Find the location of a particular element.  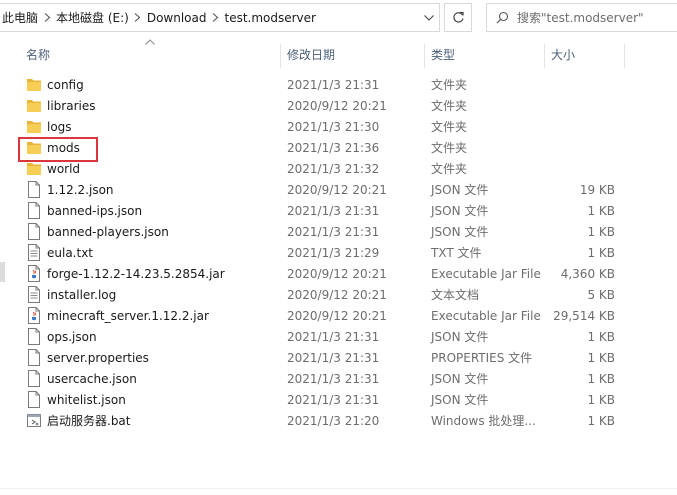

file-row-banned-ips-json: banned-ips.json 2021/1/3 21:31 JSON 文件 1 KB is located at coordinates (338, 210).